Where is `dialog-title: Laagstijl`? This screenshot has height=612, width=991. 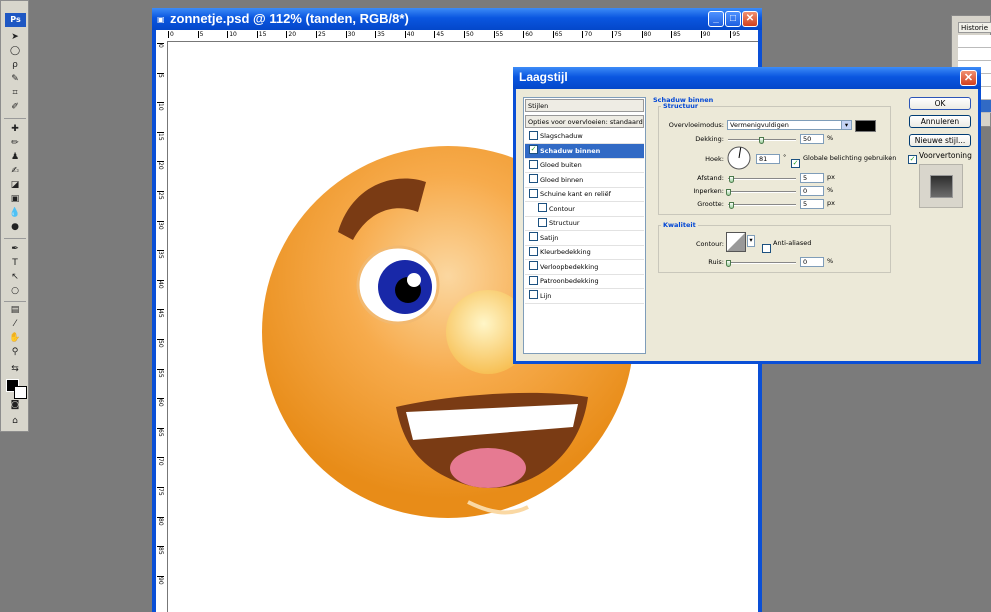
dialog-title: Laagstijl is located at coordinates (543, 77).